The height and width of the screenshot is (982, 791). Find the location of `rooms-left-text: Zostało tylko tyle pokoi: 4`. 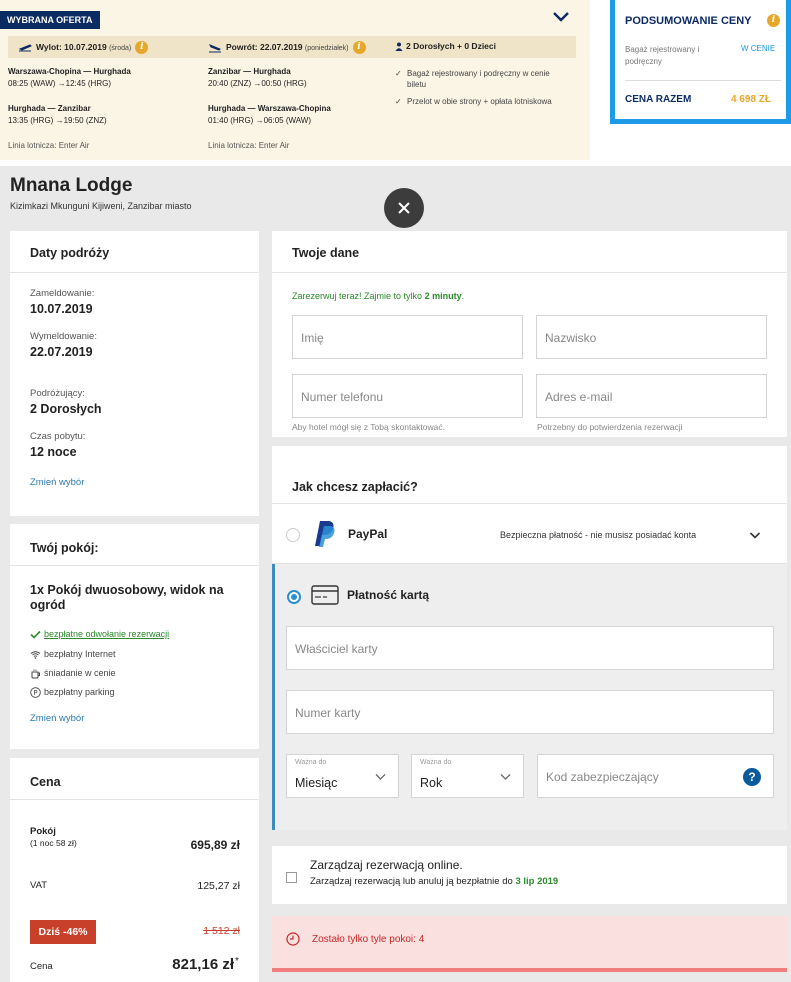

rooms-left-text: Zostało tylko tyle pokoi: 4 is located at coordinates (368, 939).